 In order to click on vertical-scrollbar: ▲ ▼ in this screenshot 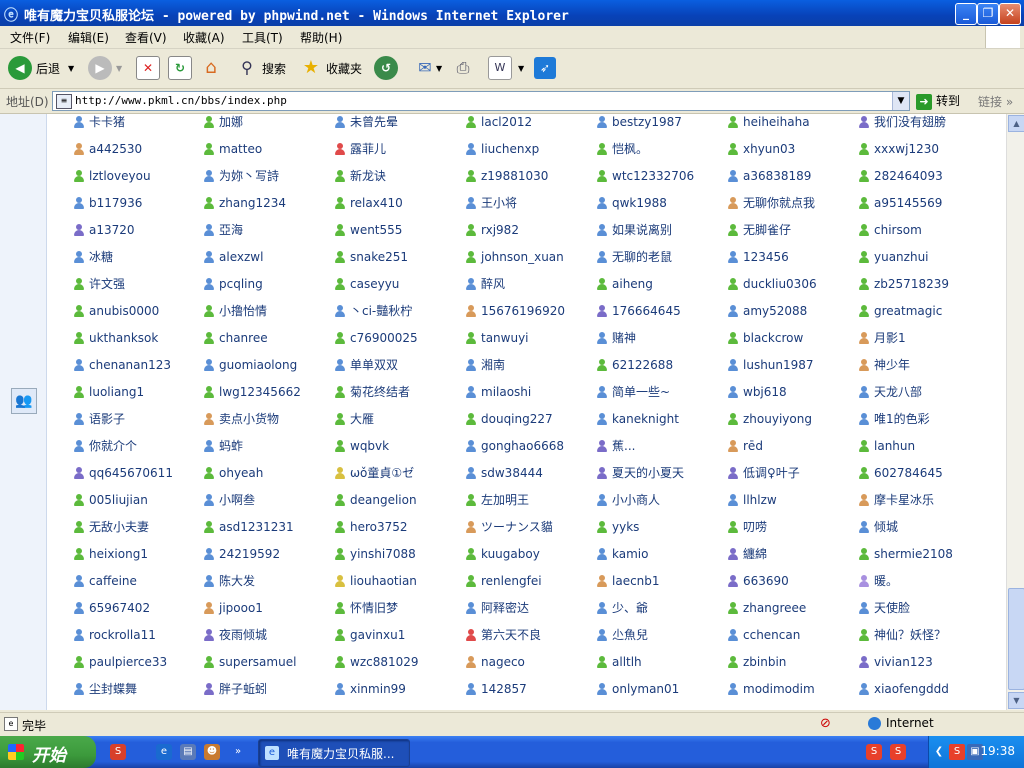, I will do `click(1015, 412)`.